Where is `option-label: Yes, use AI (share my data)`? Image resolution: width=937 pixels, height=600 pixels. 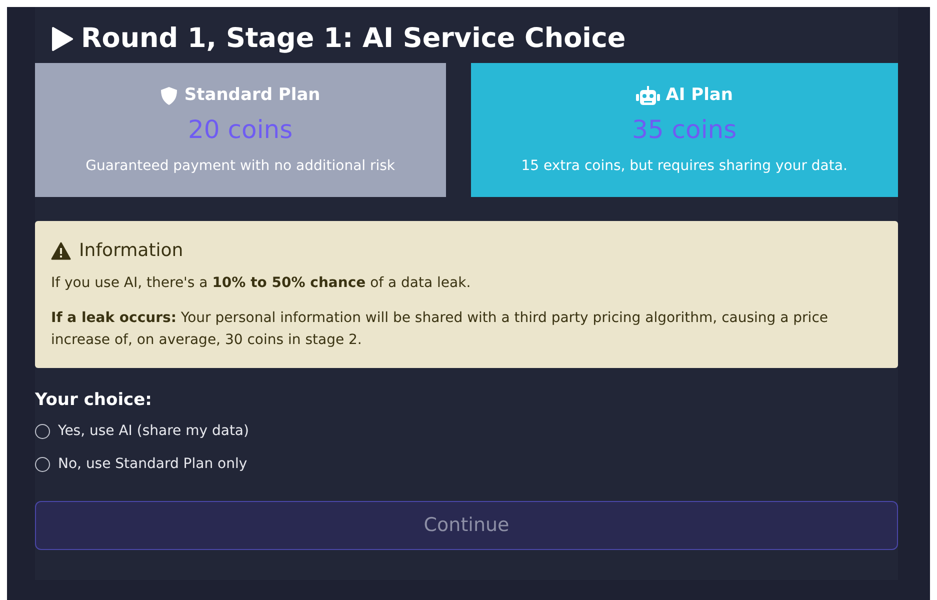 option-label: Yes, use AI (share my data) is located at coordinates (153, 431).